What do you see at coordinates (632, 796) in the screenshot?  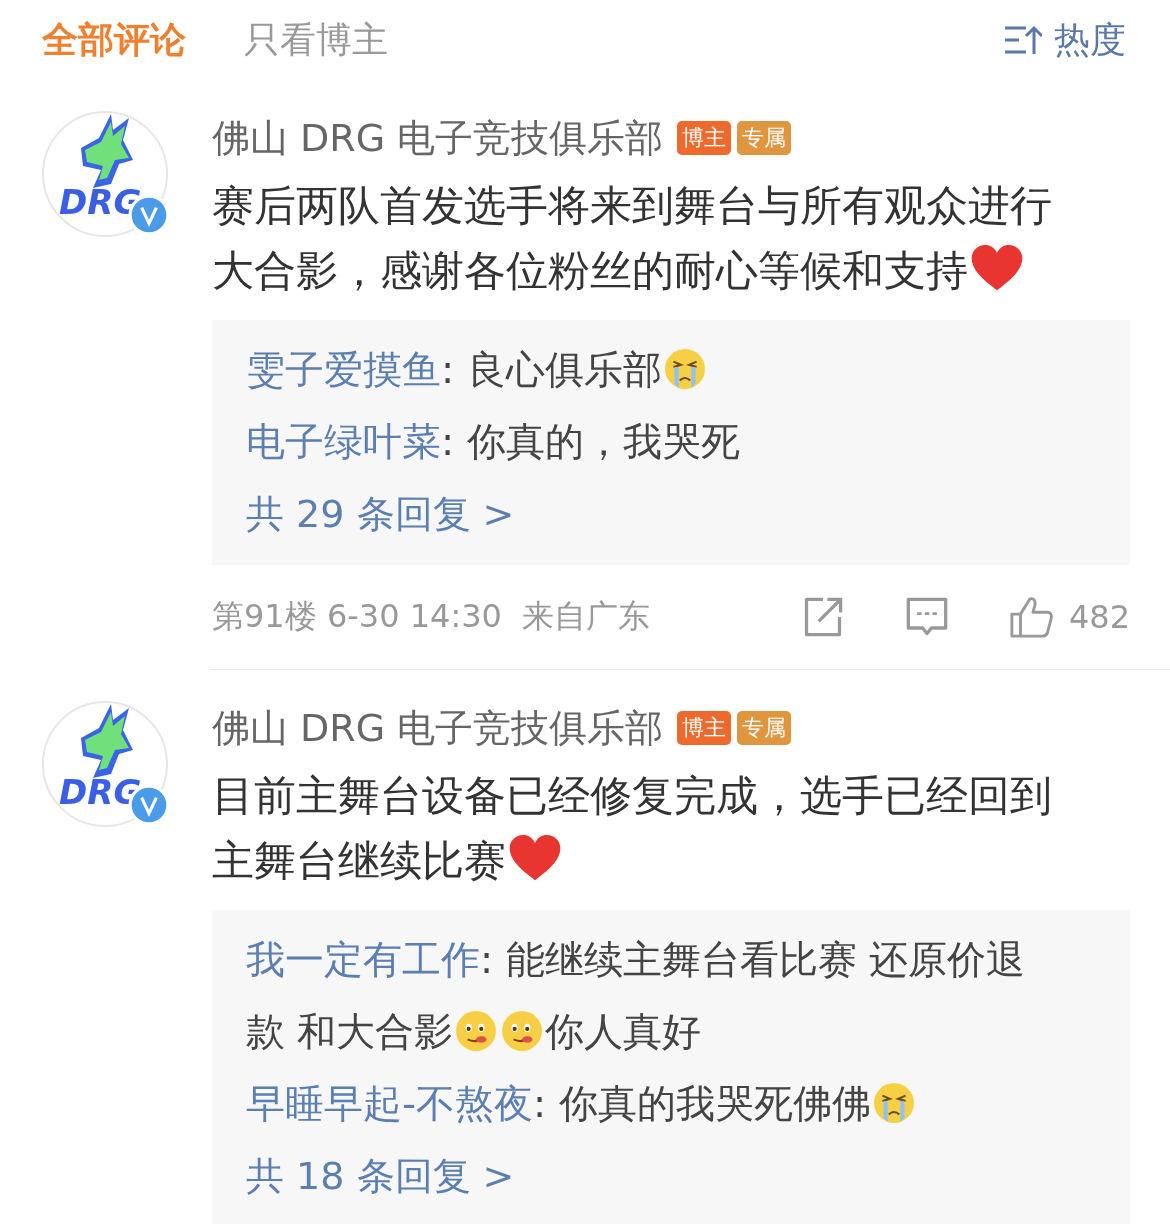 I see `comment-text: 目前主舞台设备已经修复完成，选手已经回到` at bounding box center [632, 796].